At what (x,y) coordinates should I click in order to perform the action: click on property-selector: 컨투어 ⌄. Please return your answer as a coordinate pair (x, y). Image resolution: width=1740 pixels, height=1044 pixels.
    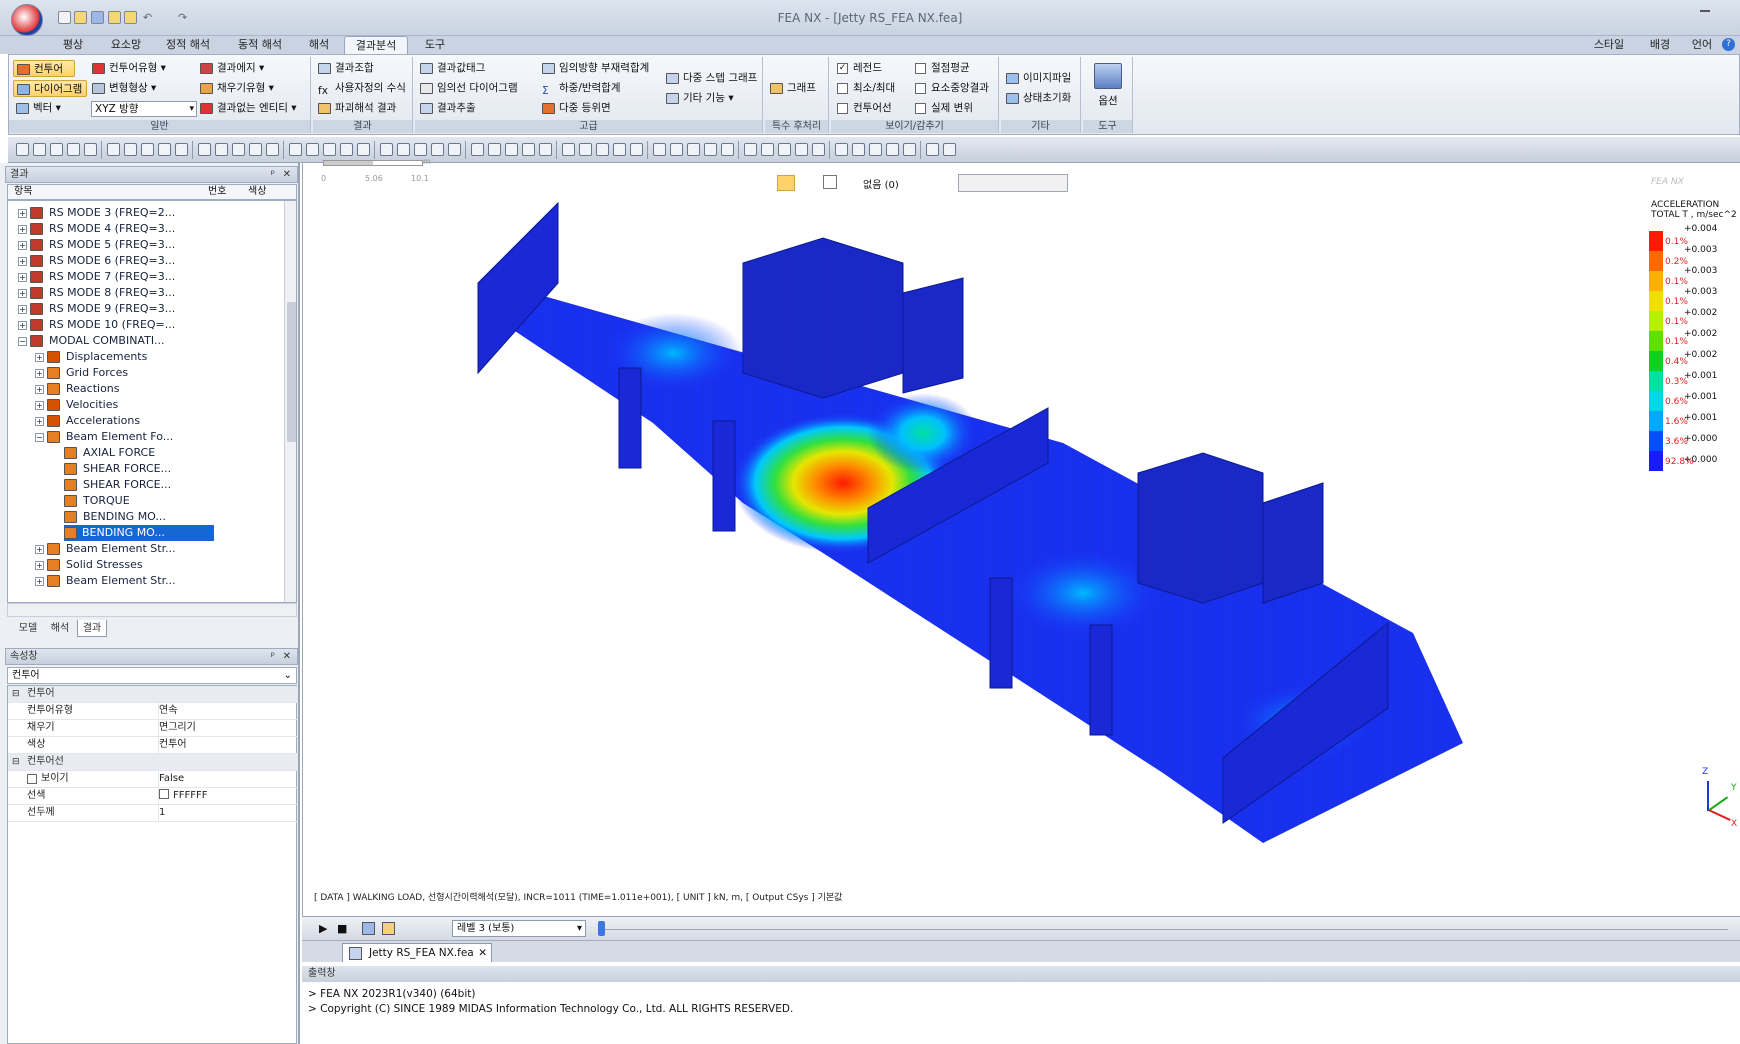
    Looking at the image, I should click on (152, 675).